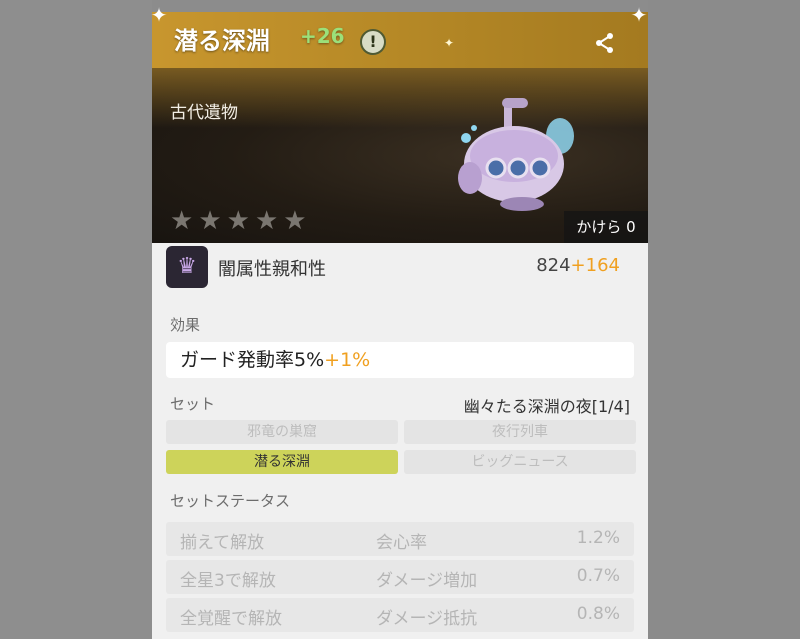 This screenshot has height=639, width=800. I want to click on dark-element-icon: ♛, so click(187, 267).